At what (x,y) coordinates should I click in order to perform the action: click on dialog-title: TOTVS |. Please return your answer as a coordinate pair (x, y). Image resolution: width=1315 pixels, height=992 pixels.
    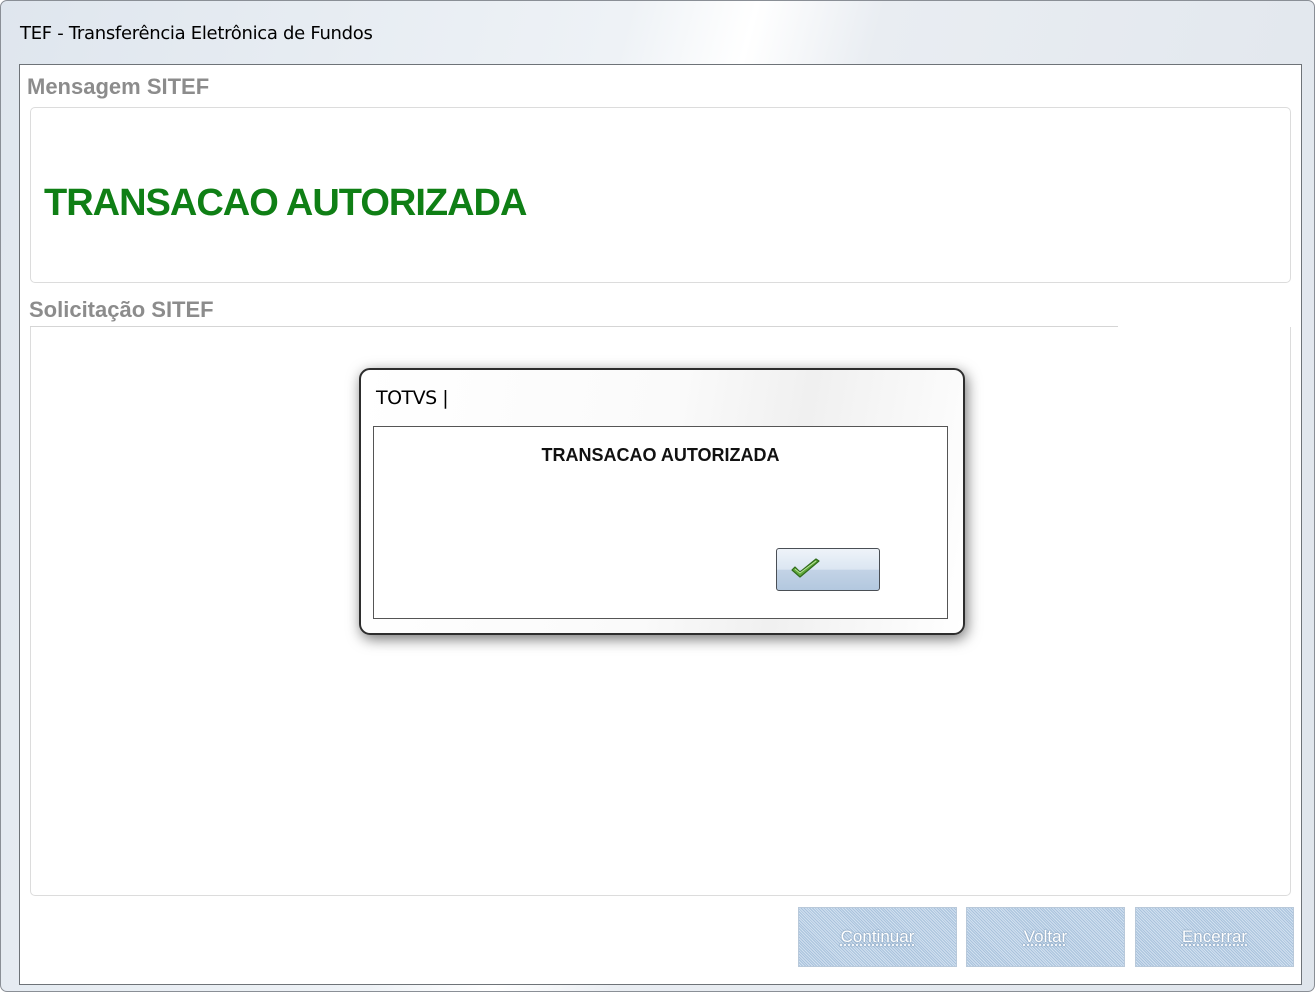
    Looking at the image, I should click on (412, 398).